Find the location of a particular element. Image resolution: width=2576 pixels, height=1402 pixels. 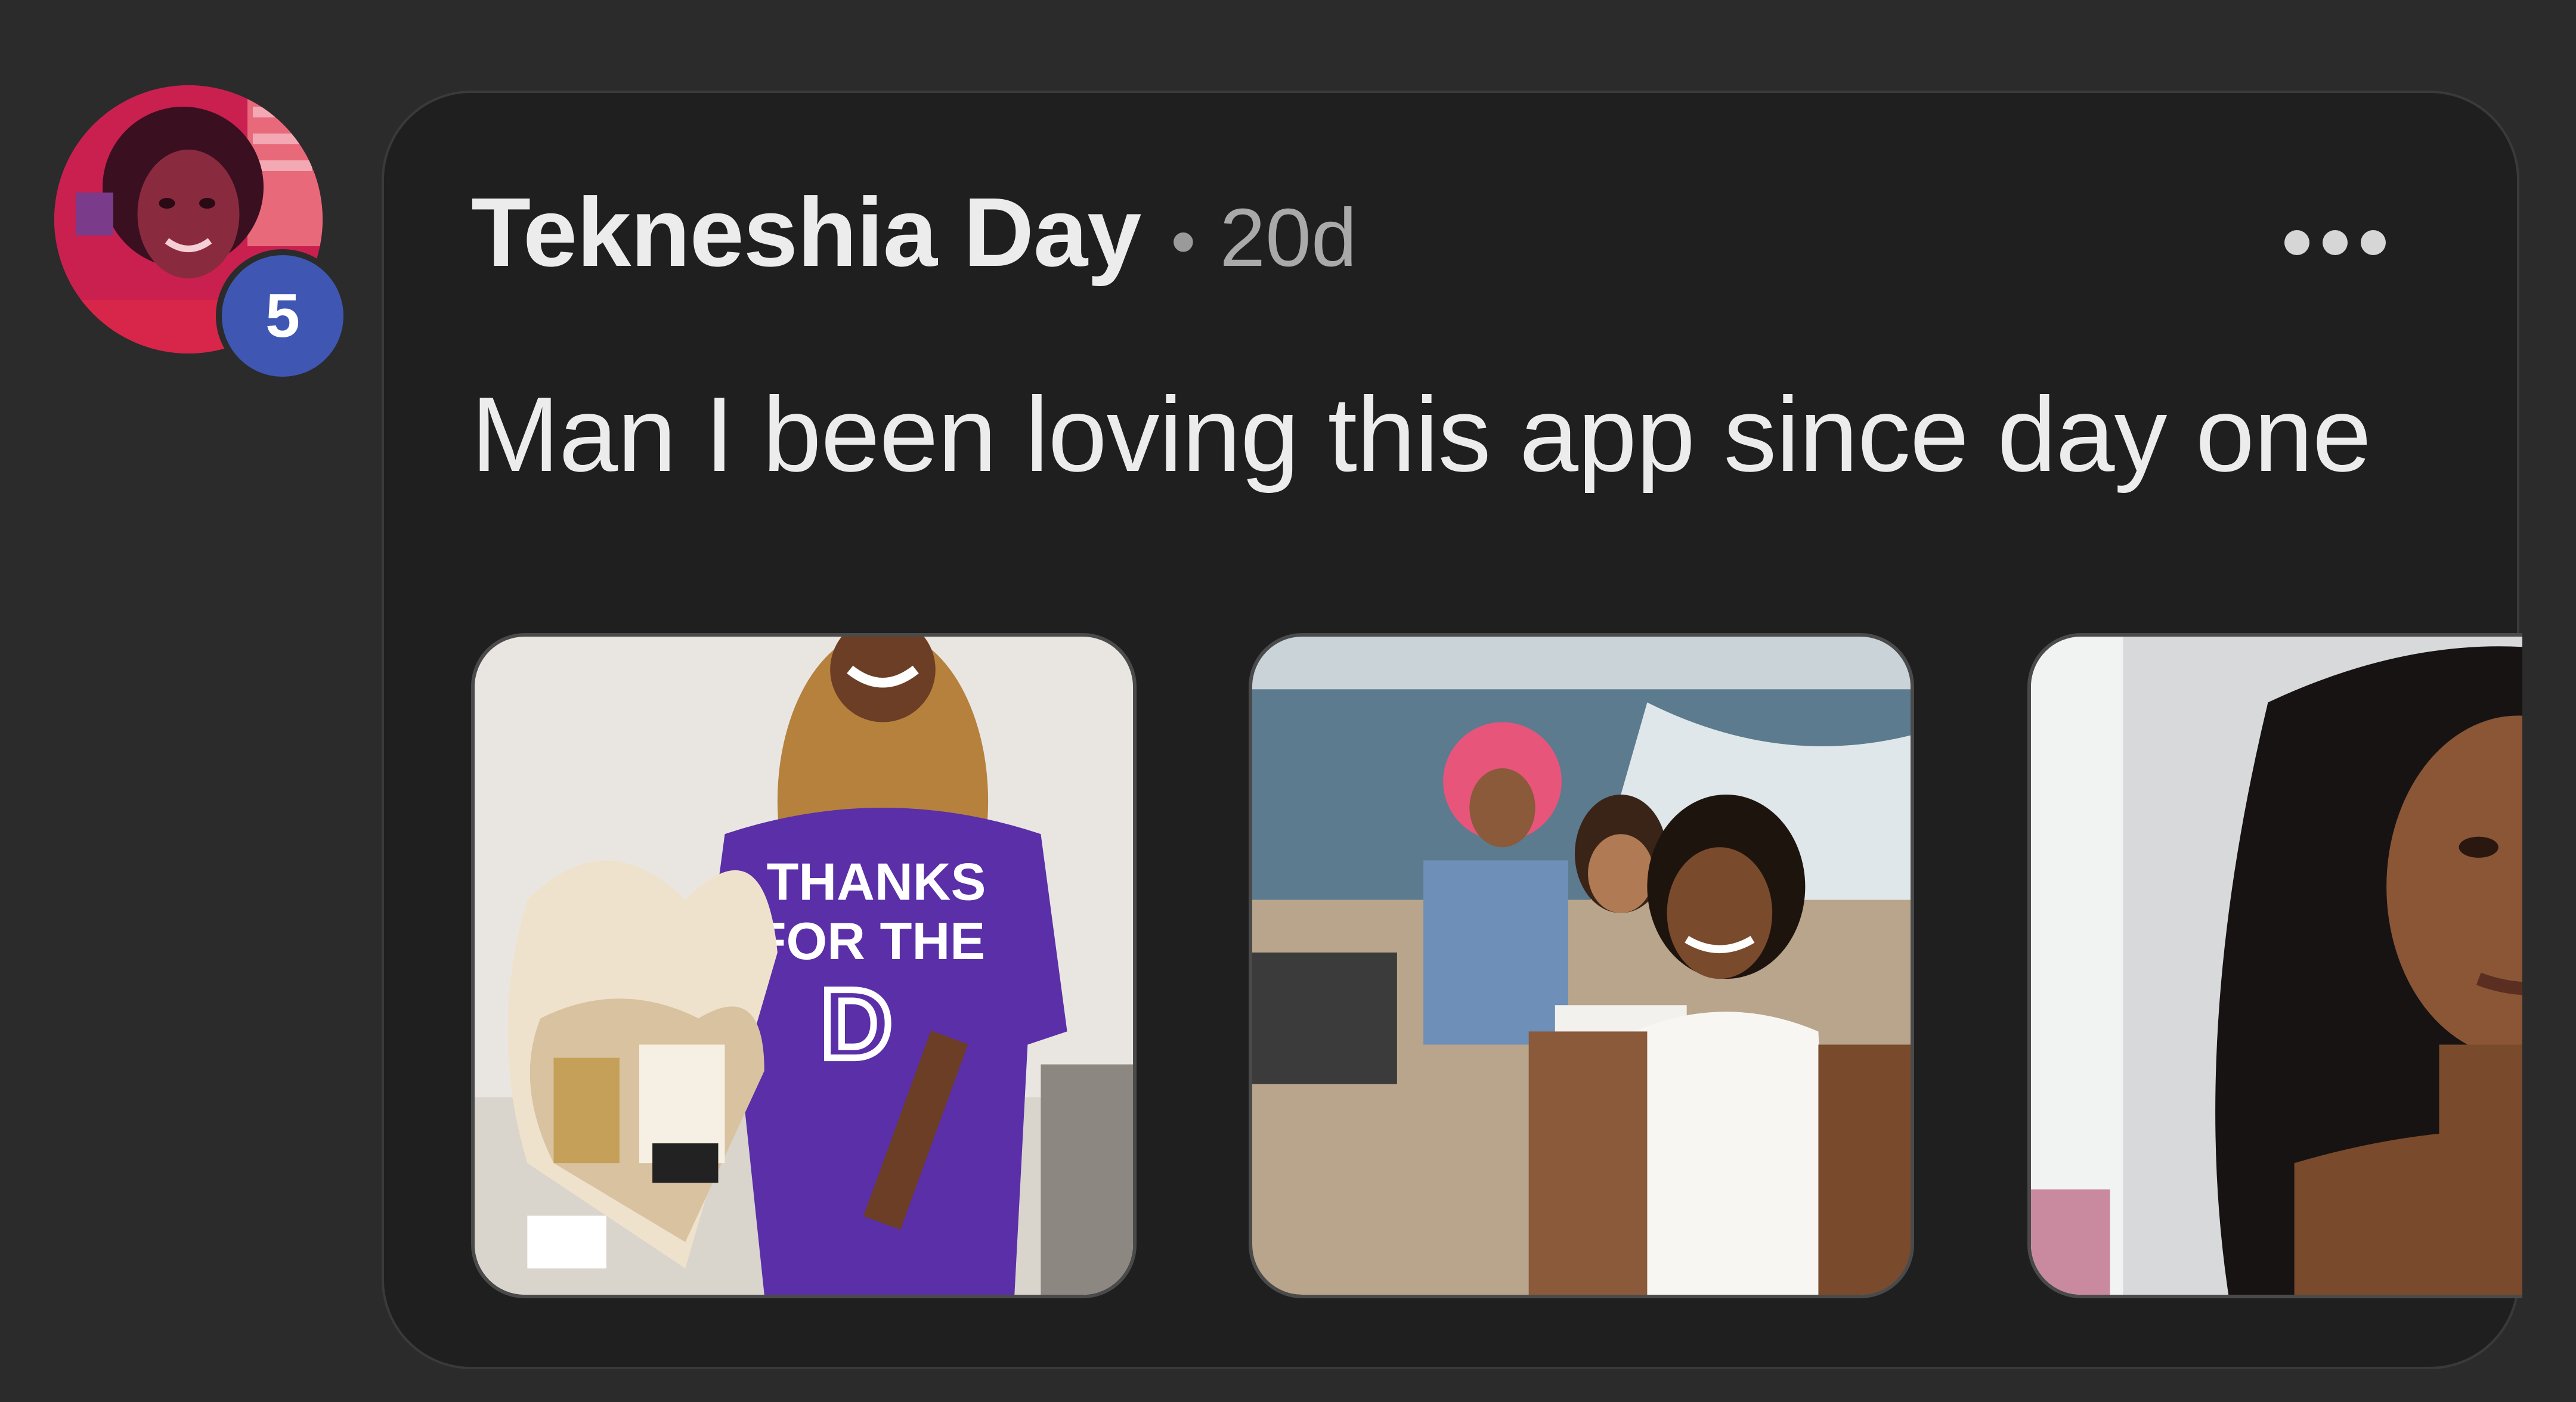

photo-boat-selfie is located at coordinates (1582, 966).